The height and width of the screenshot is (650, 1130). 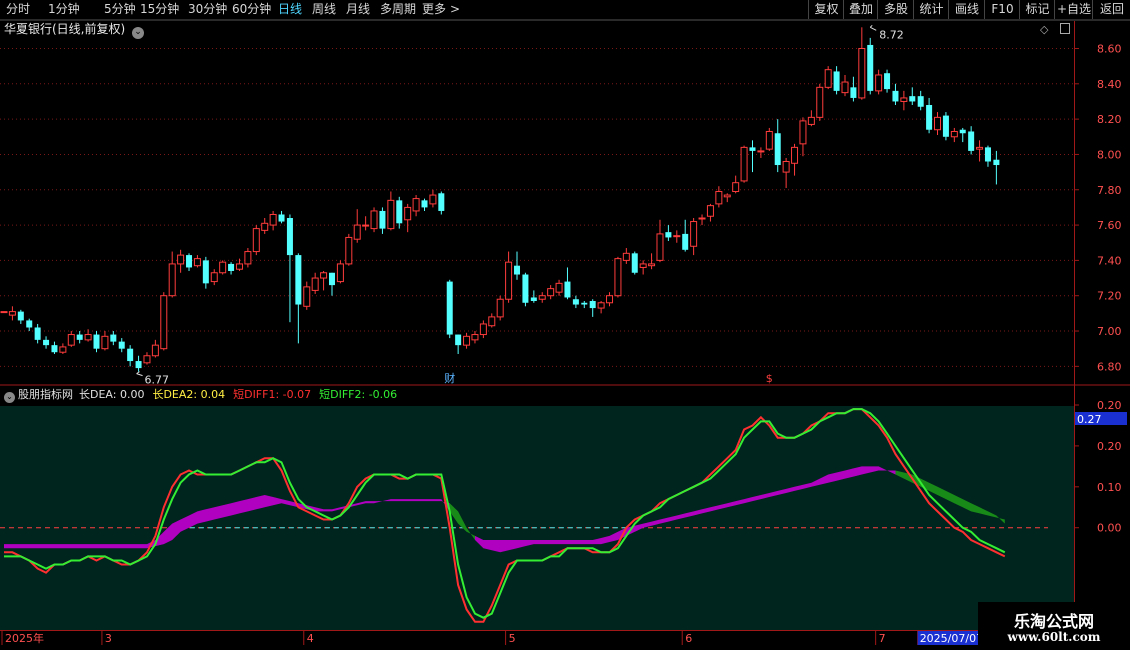 What do you see at coordinates (358, 9) in the screenshot?
I see `period-tab-8: 月线` at bounding box center [358, 9].